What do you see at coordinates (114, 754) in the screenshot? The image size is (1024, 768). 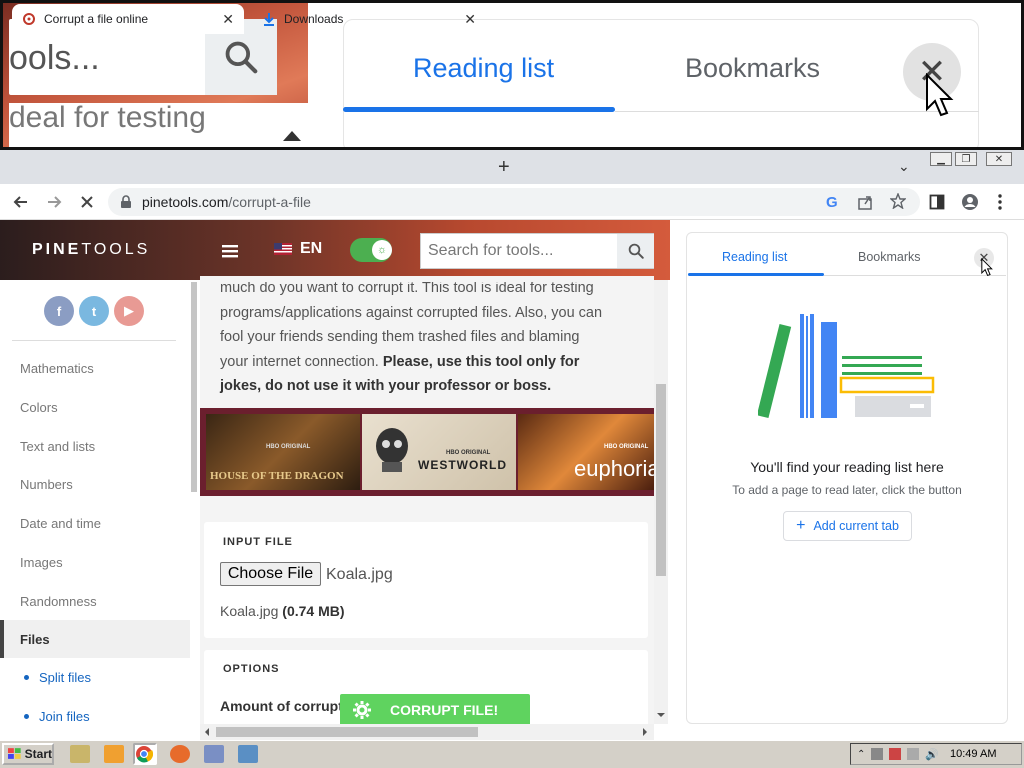 I see `media-player-icon` at bounding box center [114, 754].